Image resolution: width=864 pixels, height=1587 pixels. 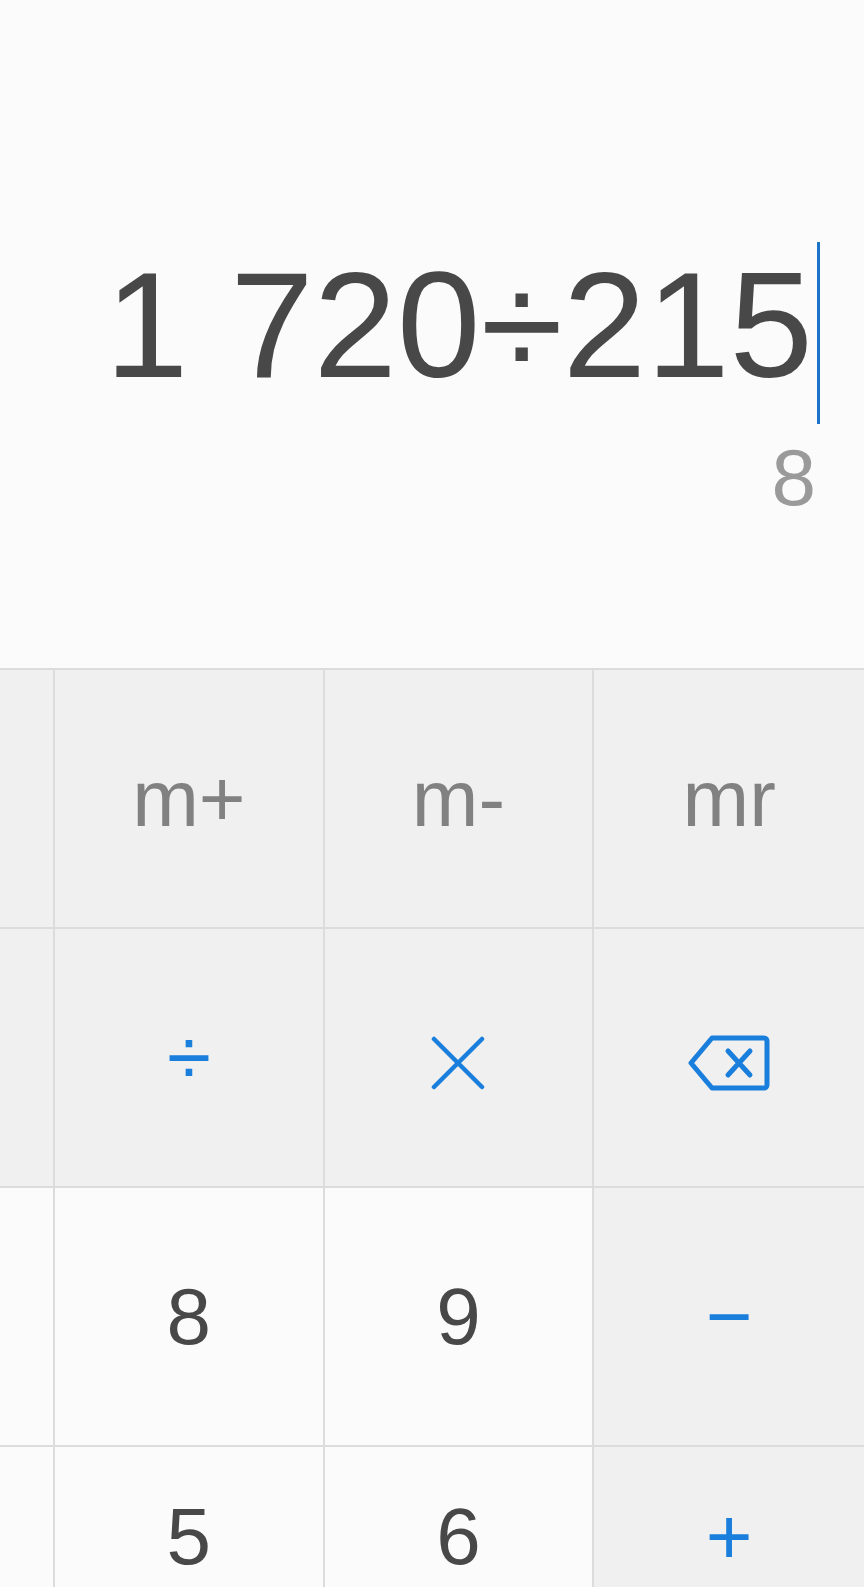 I want to click on result-preview: 8, so click(x=793, y=478).